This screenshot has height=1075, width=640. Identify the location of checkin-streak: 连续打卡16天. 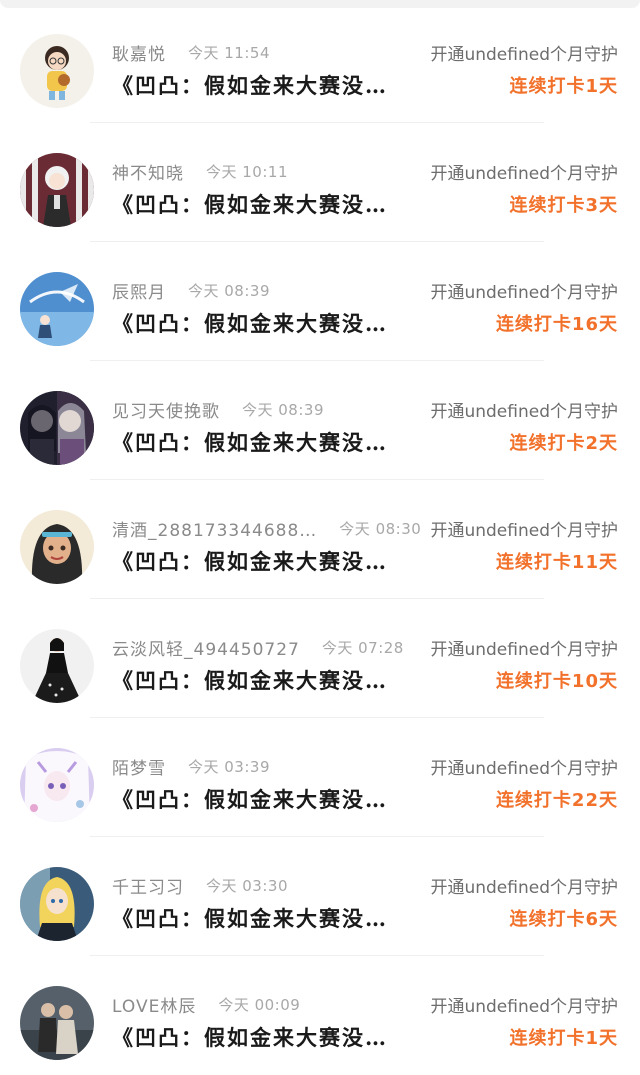
(556, 324).